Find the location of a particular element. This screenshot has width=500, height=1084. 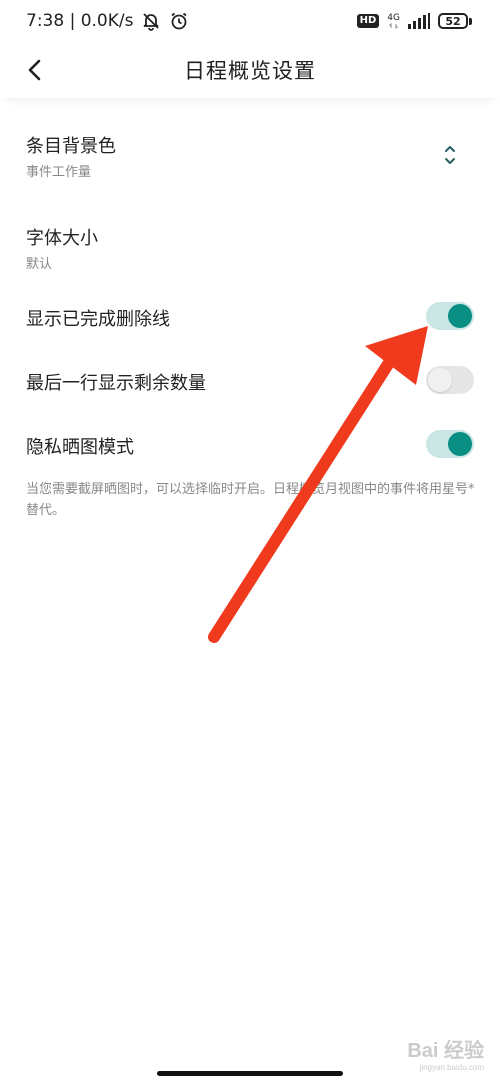

watermark: Bai 经验 jingyan.baidu.com is located at coordinates (445, 1053).